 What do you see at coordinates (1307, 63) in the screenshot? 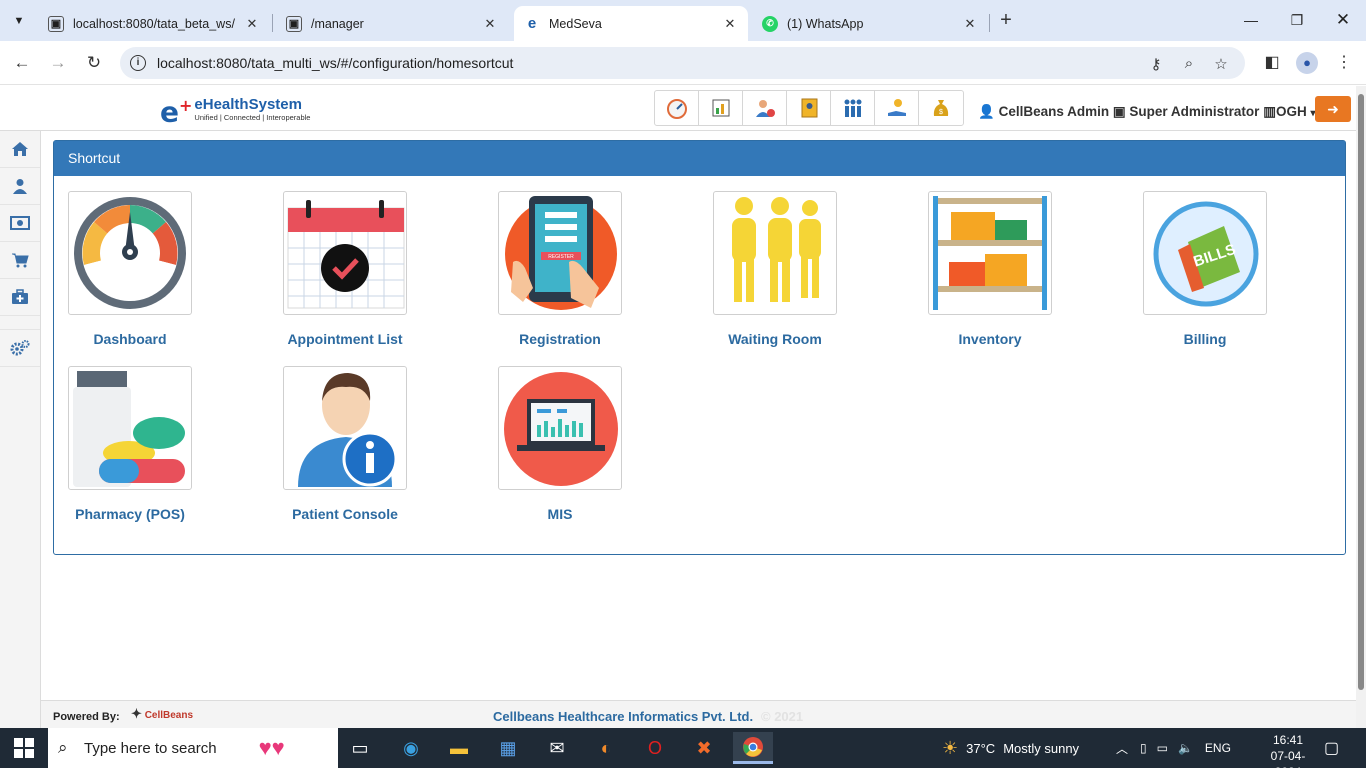
I see `profile-avatar-icon: ●` at bounding box center [1307, 63].